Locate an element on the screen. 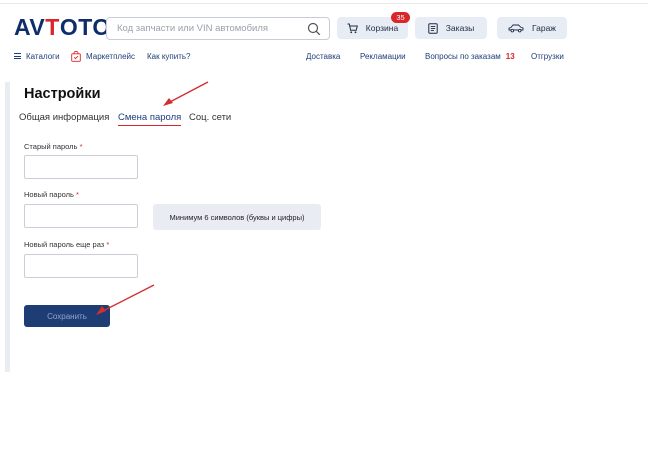 The width and height of the screenshot is (648, 462). repeat-password-label: Новый пароль еще раз * is located at coordinates (67, 244).